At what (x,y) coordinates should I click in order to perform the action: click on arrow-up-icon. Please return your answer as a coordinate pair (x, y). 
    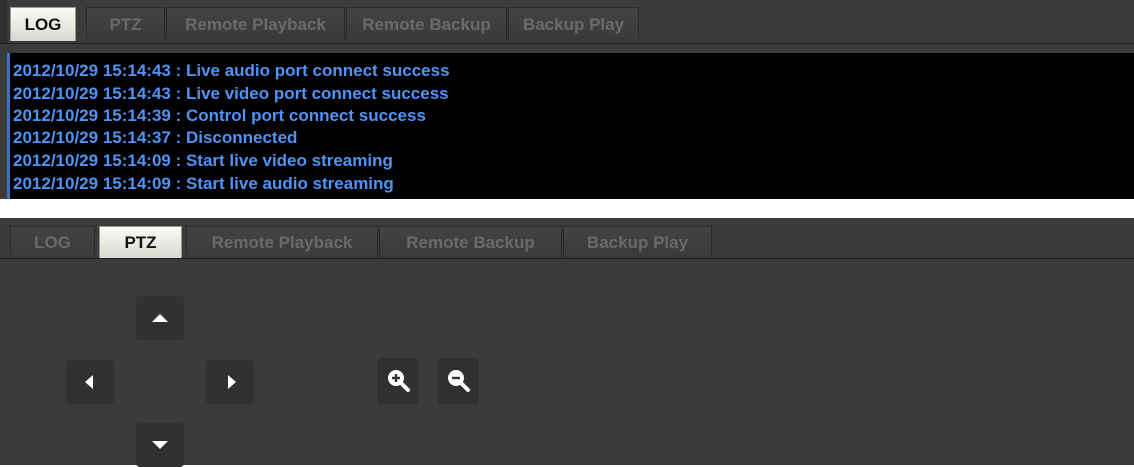
    Looking at the image, I should click on (160, 318).